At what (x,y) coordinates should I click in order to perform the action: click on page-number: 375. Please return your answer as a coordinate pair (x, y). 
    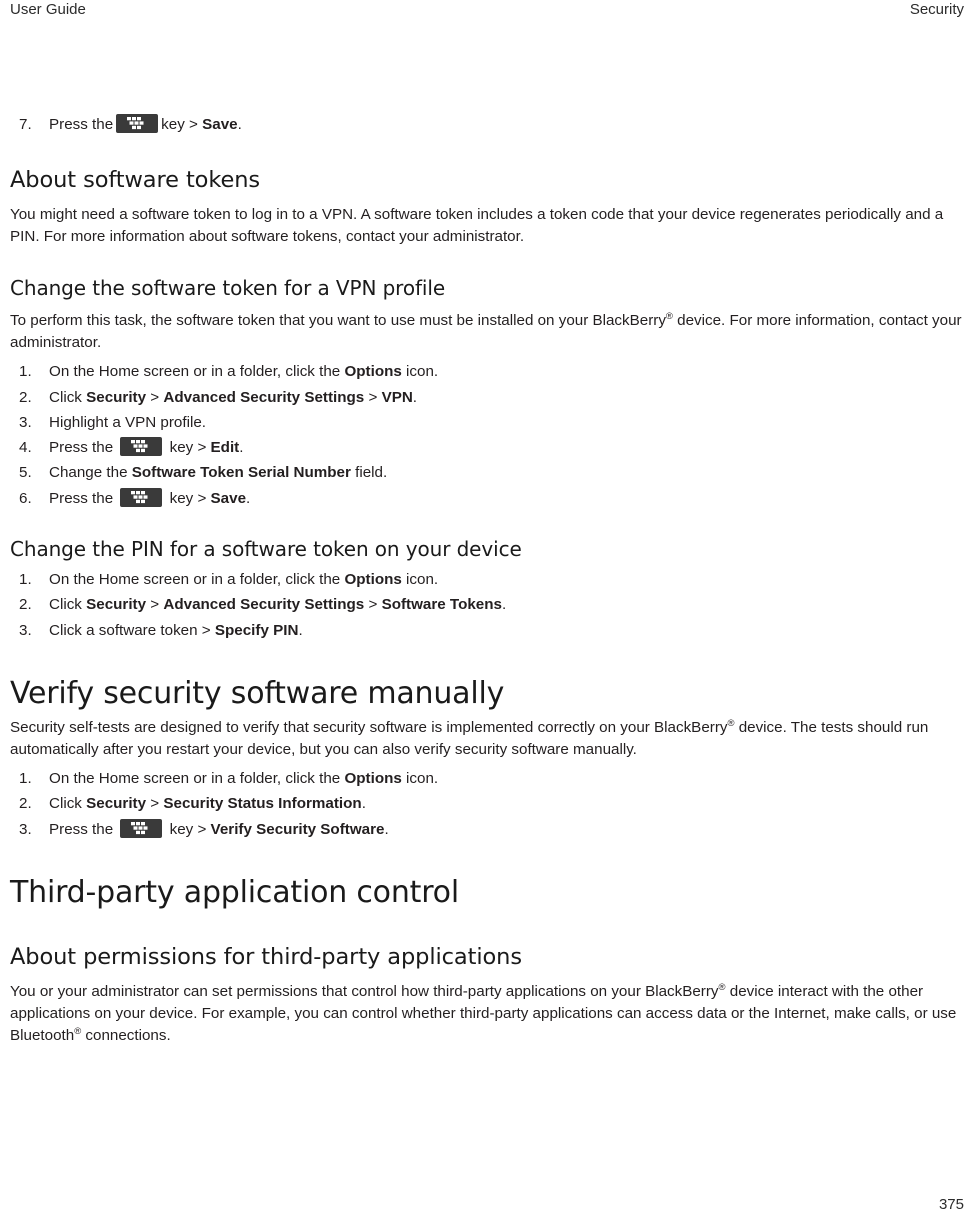
    Looking at the image, I should click on (951, 1204).